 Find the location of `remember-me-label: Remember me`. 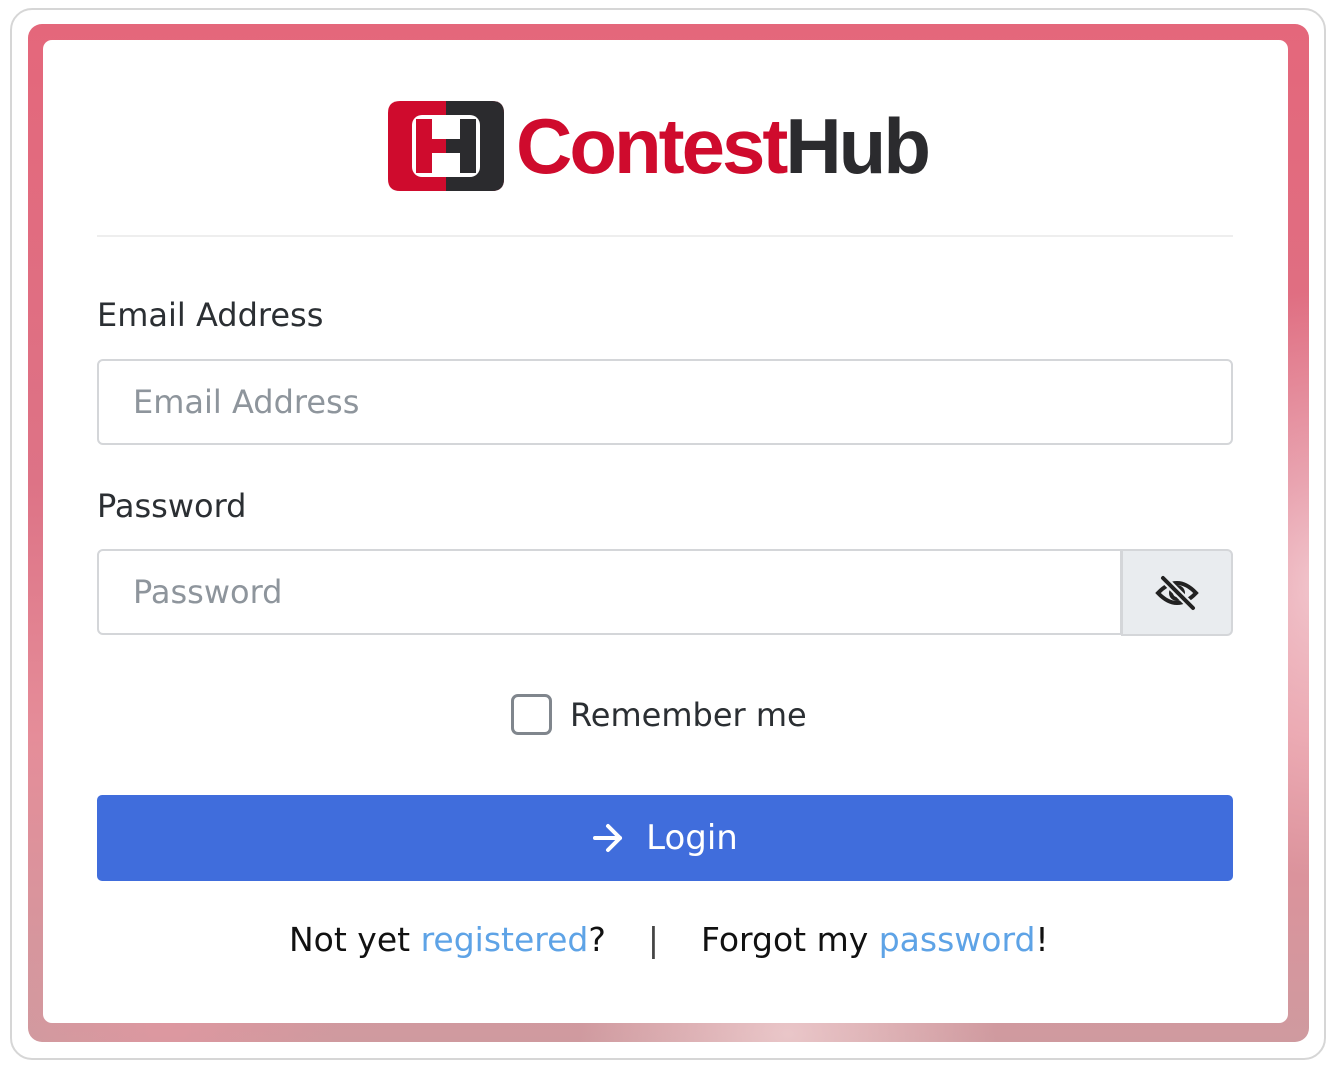

remember-me-label: Remember me is located at coordinates (688, 715).